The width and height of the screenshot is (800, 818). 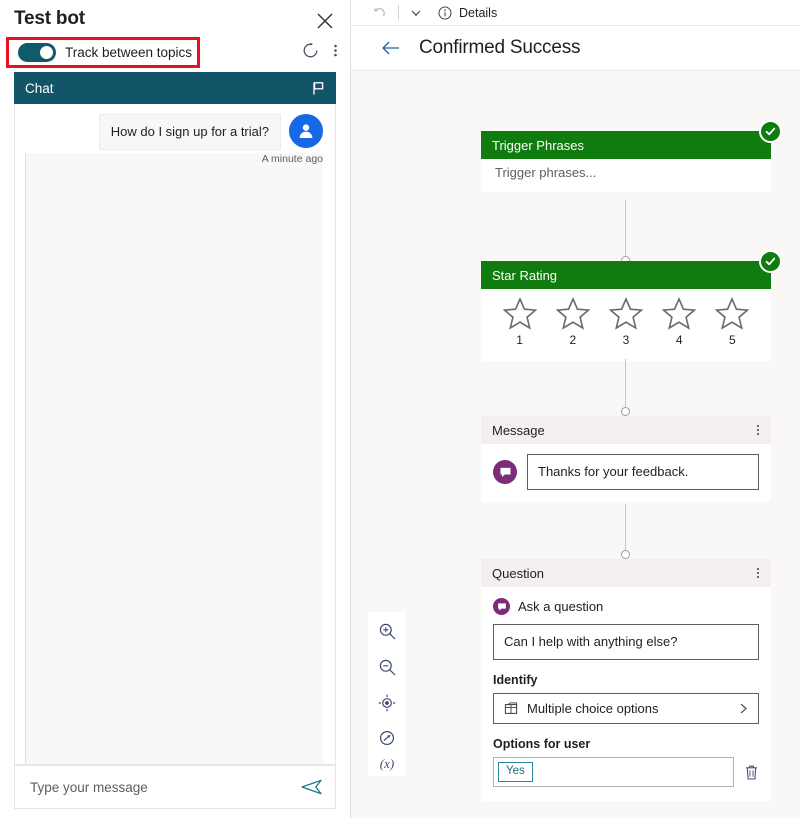 I want to click on identify-select: Multiple choice options, so click(x=626, y=708).